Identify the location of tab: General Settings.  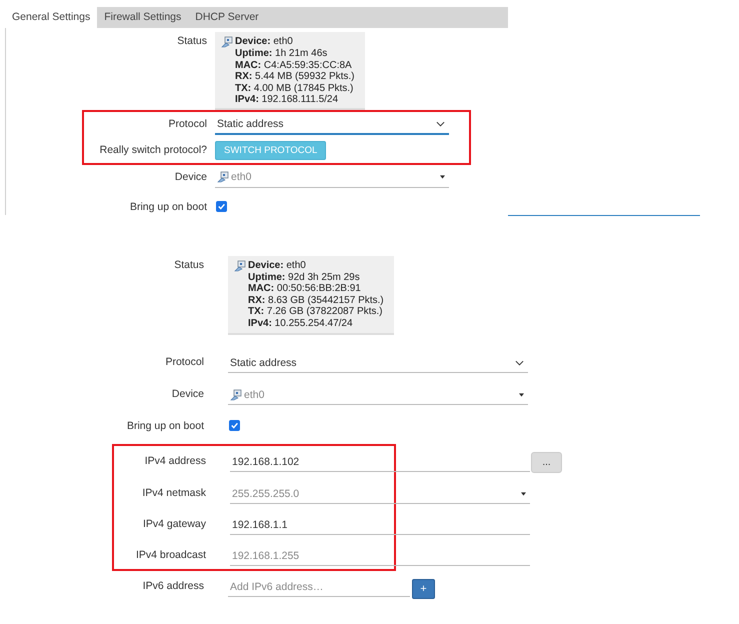
(51, 17).